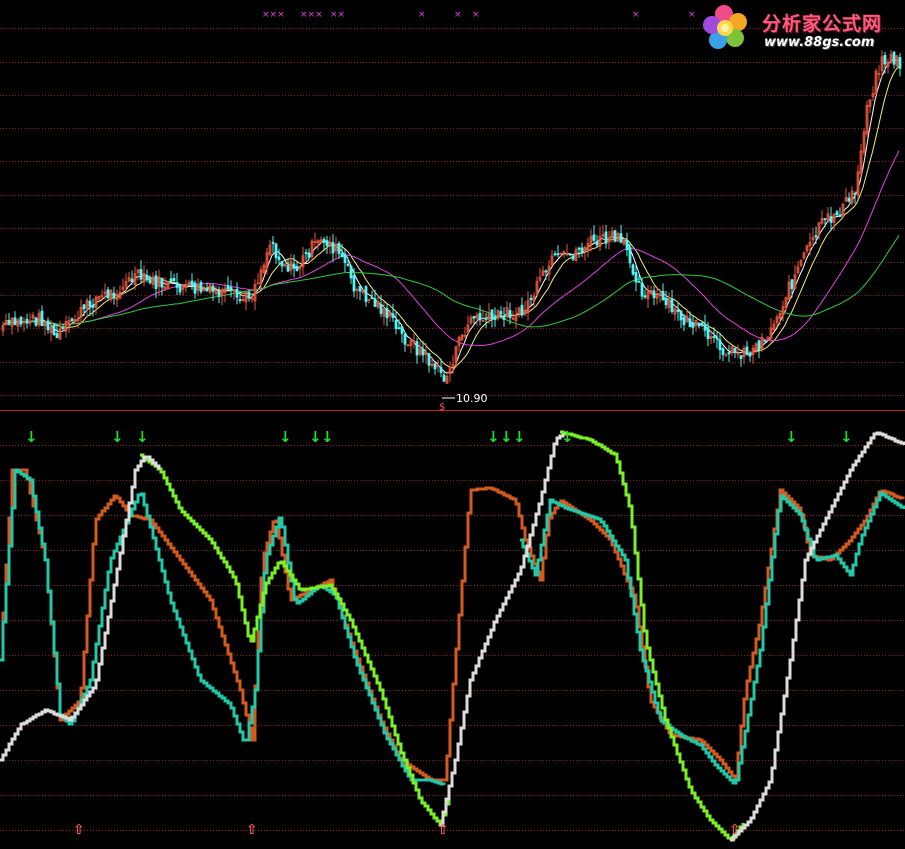 The image size is (905, 849). I want to click on low-dollar-icon: $, so click(442, 407).